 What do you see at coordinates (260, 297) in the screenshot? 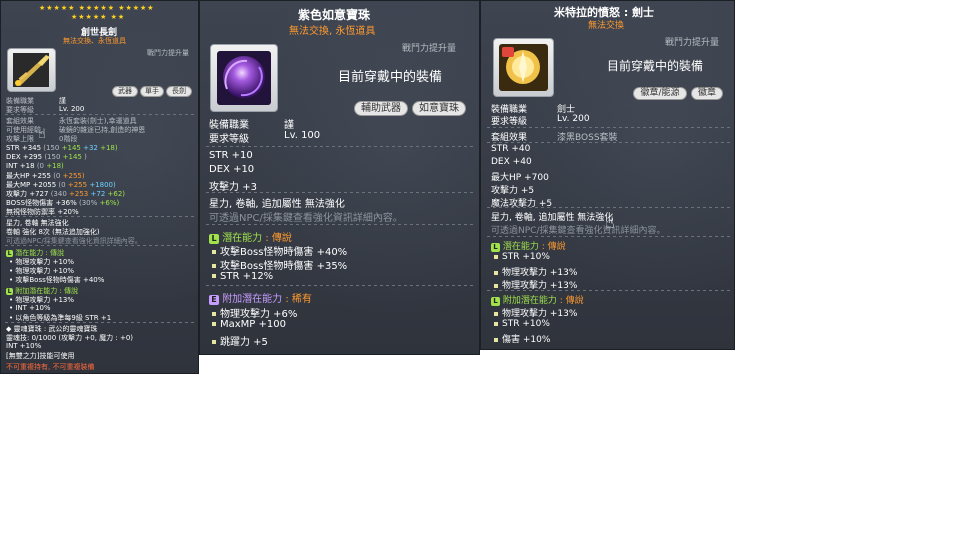
I see `bonus-potential-title: E 附加潛在能力 : 稀有` at bounding box center [260, 297].